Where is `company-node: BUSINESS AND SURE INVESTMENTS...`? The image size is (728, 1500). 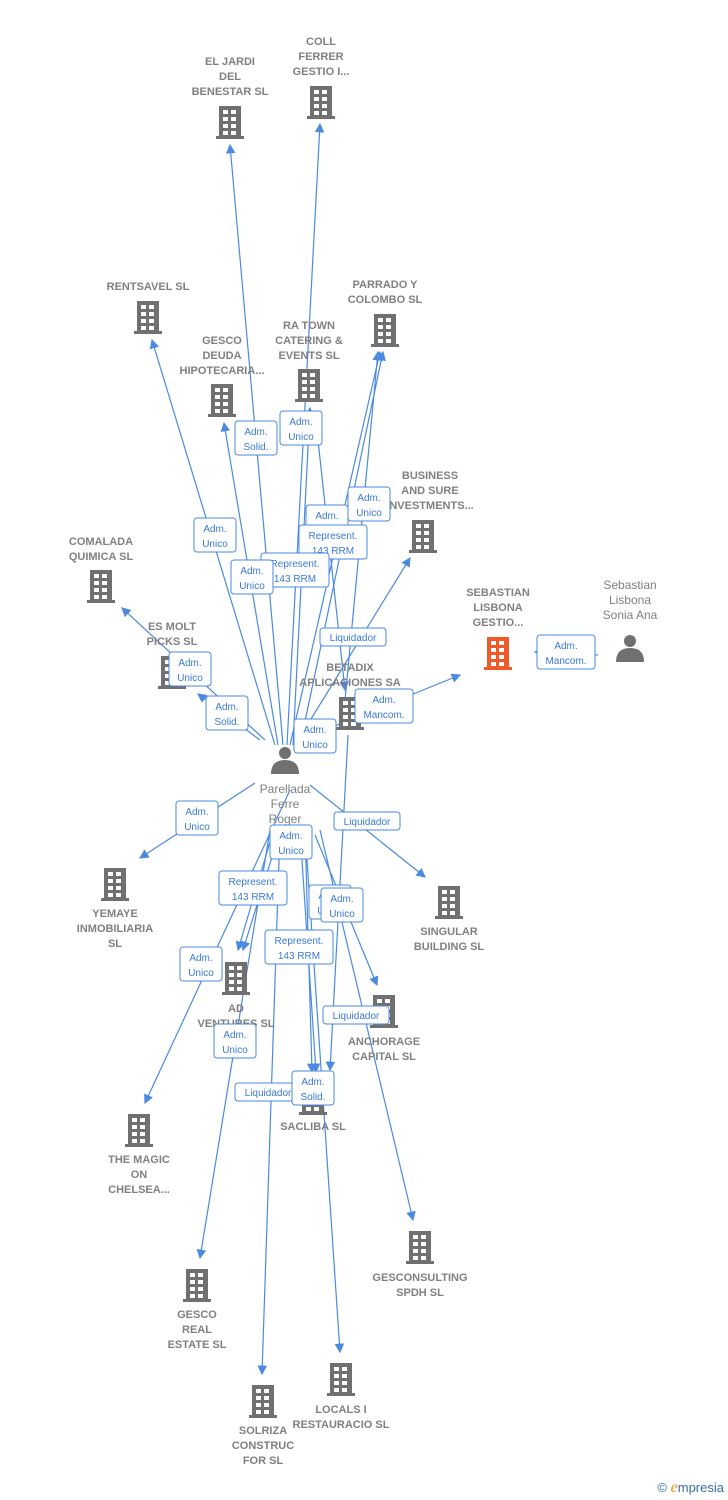 company-node: BUSINESS AND SURE INVESTMENTS... is located at coordinates (430, 511).